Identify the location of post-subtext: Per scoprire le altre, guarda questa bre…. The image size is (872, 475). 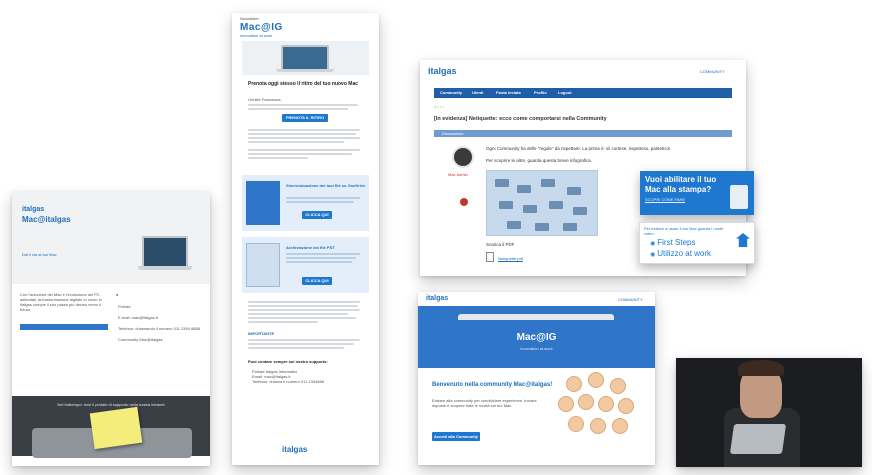
(539, 160).